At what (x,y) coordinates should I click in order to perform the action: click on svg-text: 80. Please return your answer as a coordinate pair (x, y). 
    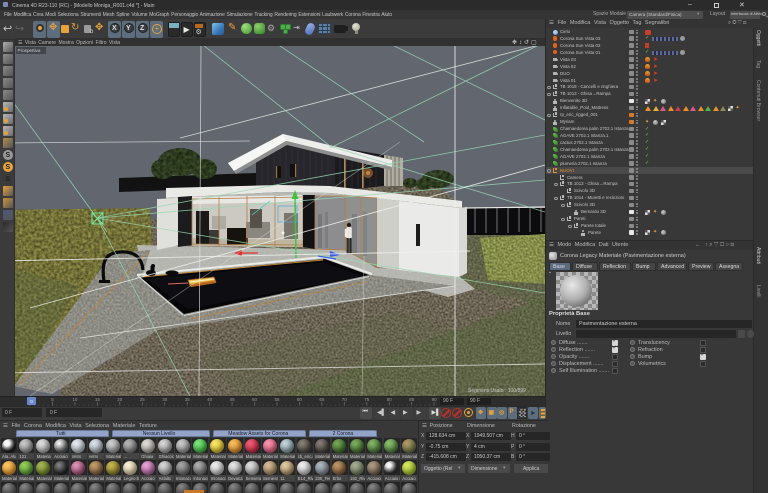
    Looking at the image, I should click on (390, 399).